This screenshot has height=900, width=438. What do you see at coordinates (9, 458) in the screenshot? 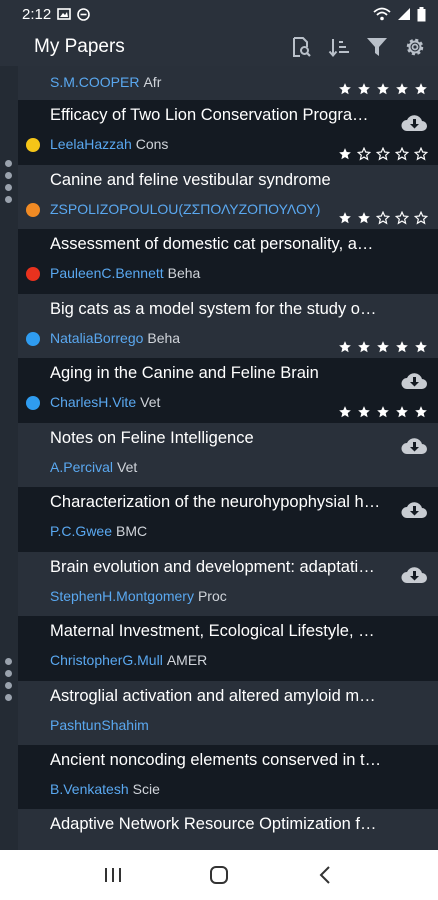
I see `left-rail` at bounding box center [9, 458].